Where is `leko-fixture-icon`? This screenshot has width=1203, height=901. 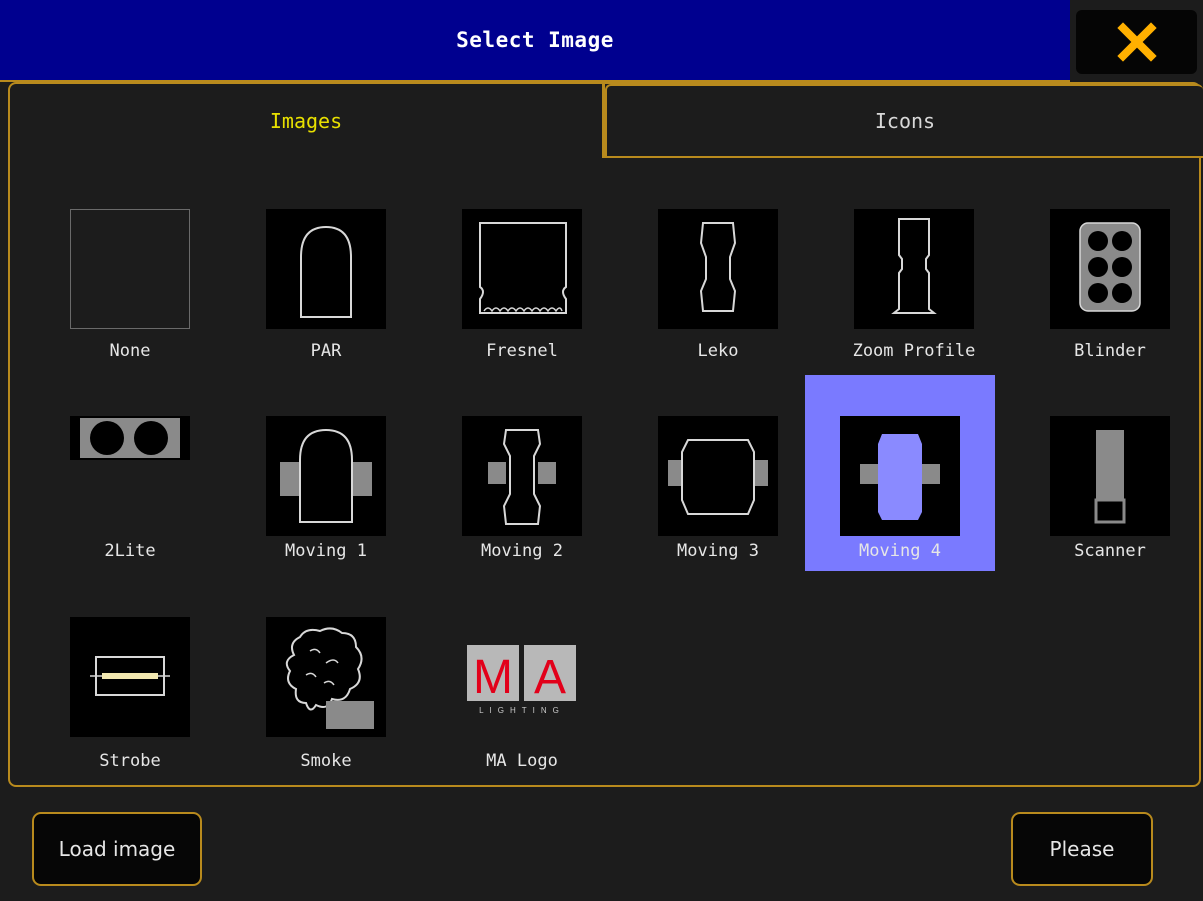 leko-fixture-icon is located at coordinates (718, 269).